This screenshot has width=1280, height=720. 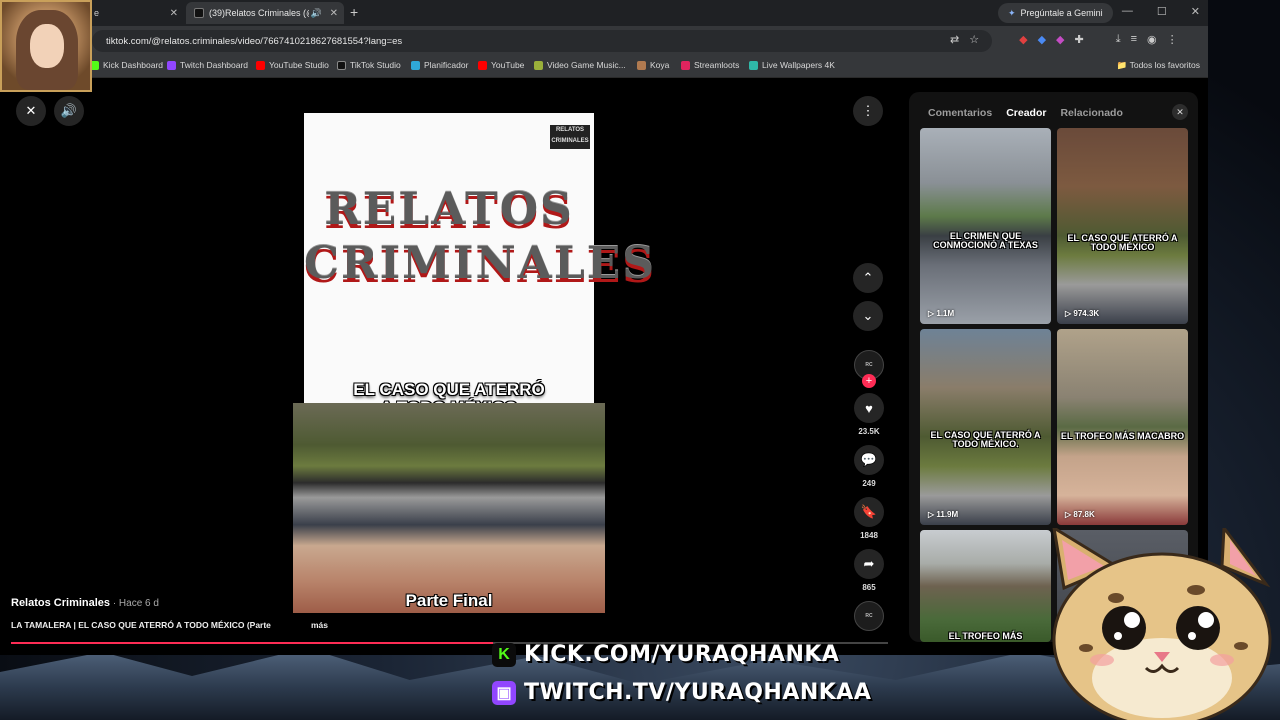 What do you see at coordinates (439, 65) in the screenshot?
I see `bookmark-item: Planificador` at bounding box center [439, 65].